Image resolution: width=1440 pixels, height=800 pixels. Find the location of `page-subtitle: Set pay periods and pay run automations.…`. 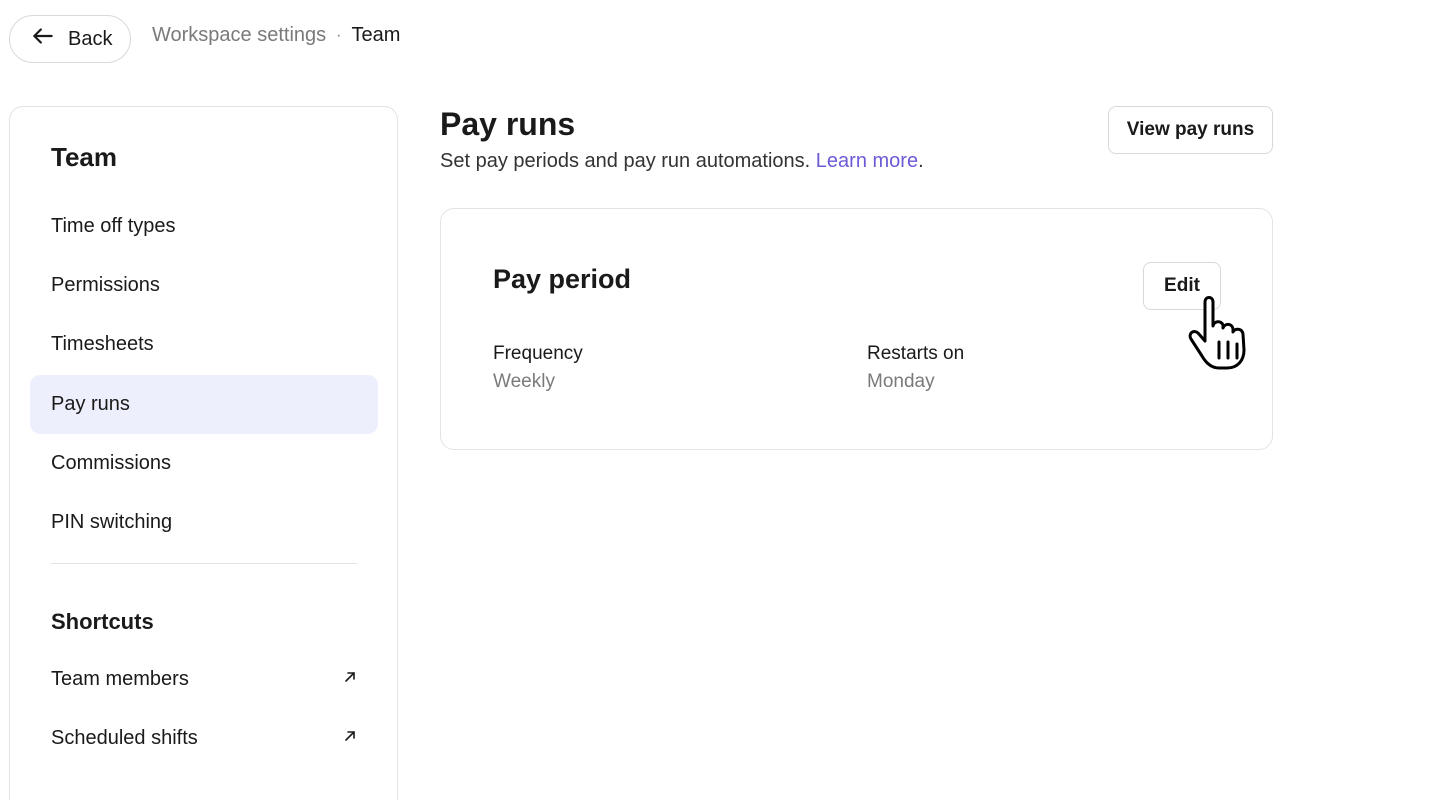

page-subtitle: Set pay periods and pay run automations.… is located at coordinates (682, 161).